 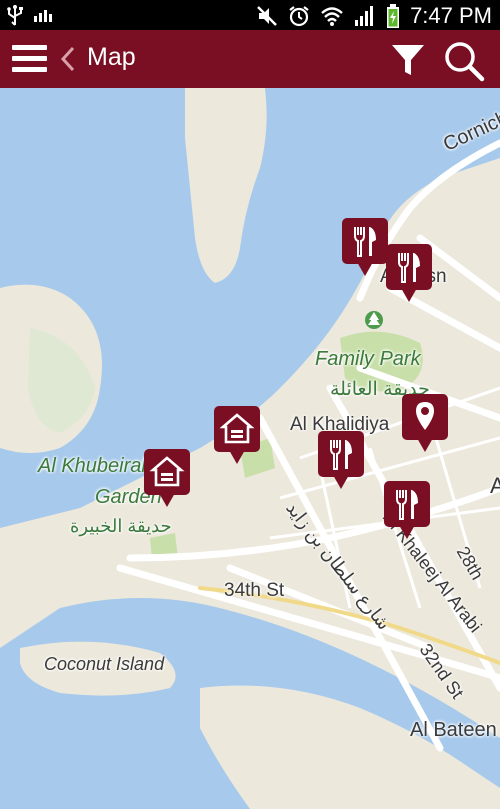 What do you see at coordinates (250, 15) in the screenshot?
I see `status-bar: 7:47 PM` at bounding box center [250, 15].